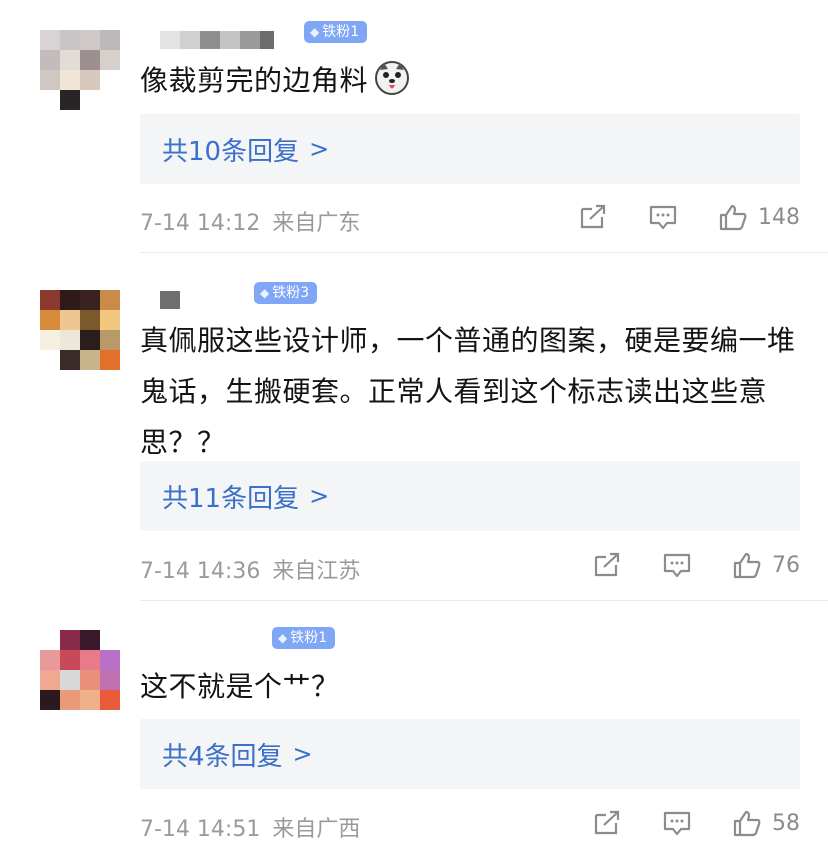 This screenshot has height=855, width=828. Describe the element at coordinates (470, 754) in the screenshot. I see `view-replies-button: 共4条回复 >` at that location.